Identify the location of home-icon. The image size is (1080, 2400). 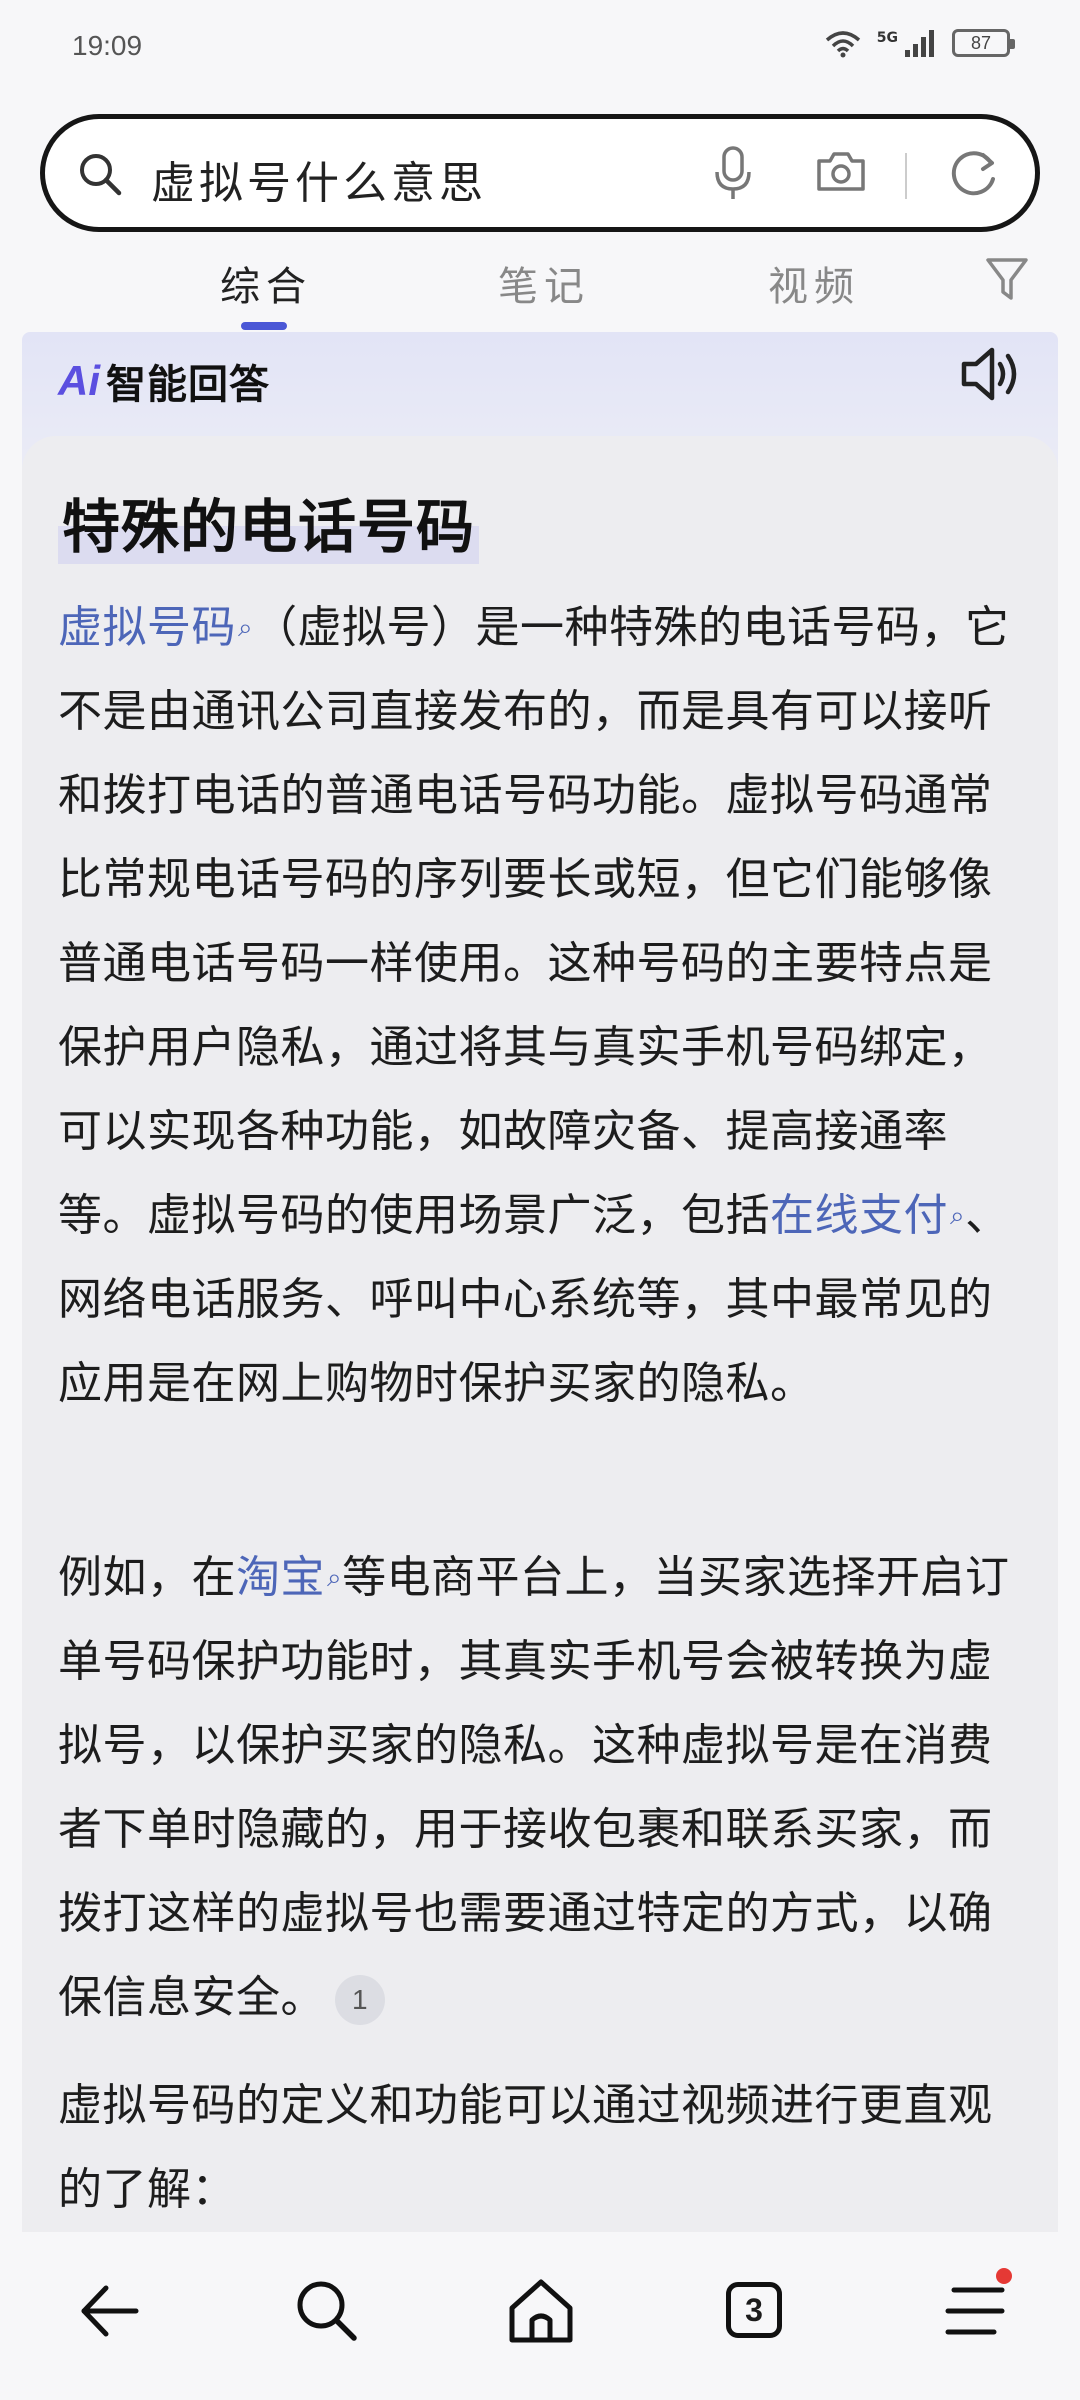
(541, 2311).